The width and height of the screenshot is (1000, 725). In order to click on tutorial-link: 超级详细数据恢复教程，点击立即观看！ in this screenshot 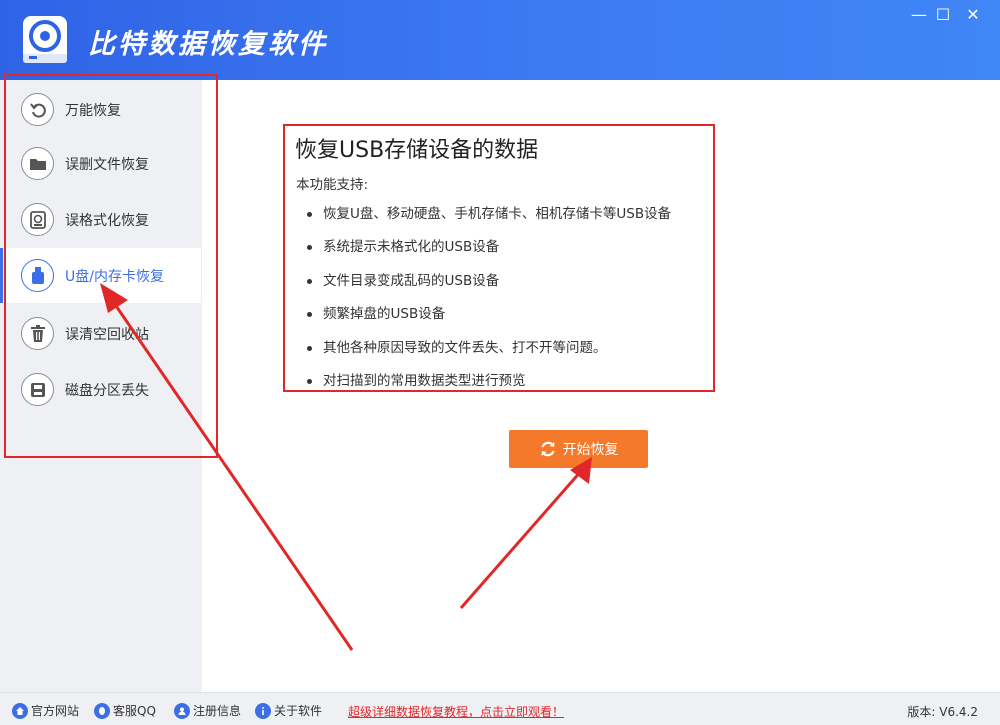, I will do `click(456, 711)`.